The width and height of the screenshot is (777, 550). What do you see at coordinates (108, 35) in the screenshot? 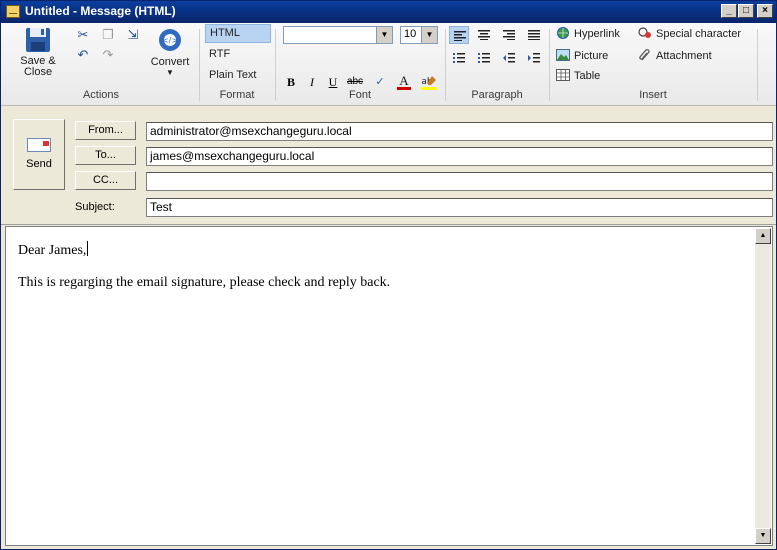
I see `copy-icon: ❐` at bounding box center [108, 35].